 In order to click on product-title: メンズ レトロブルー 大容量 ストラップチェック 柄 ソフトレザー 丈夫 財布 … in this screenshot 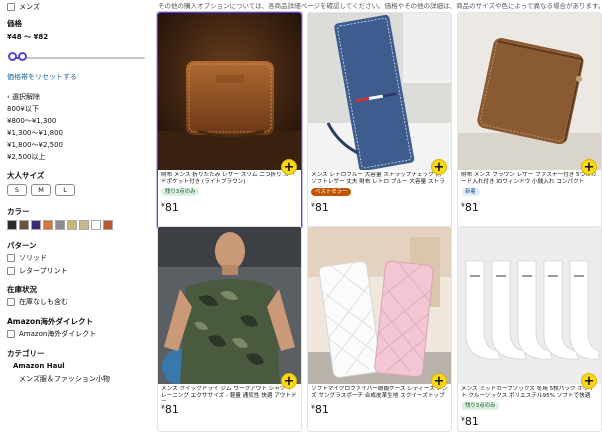, I will do `click(379, 179)`.